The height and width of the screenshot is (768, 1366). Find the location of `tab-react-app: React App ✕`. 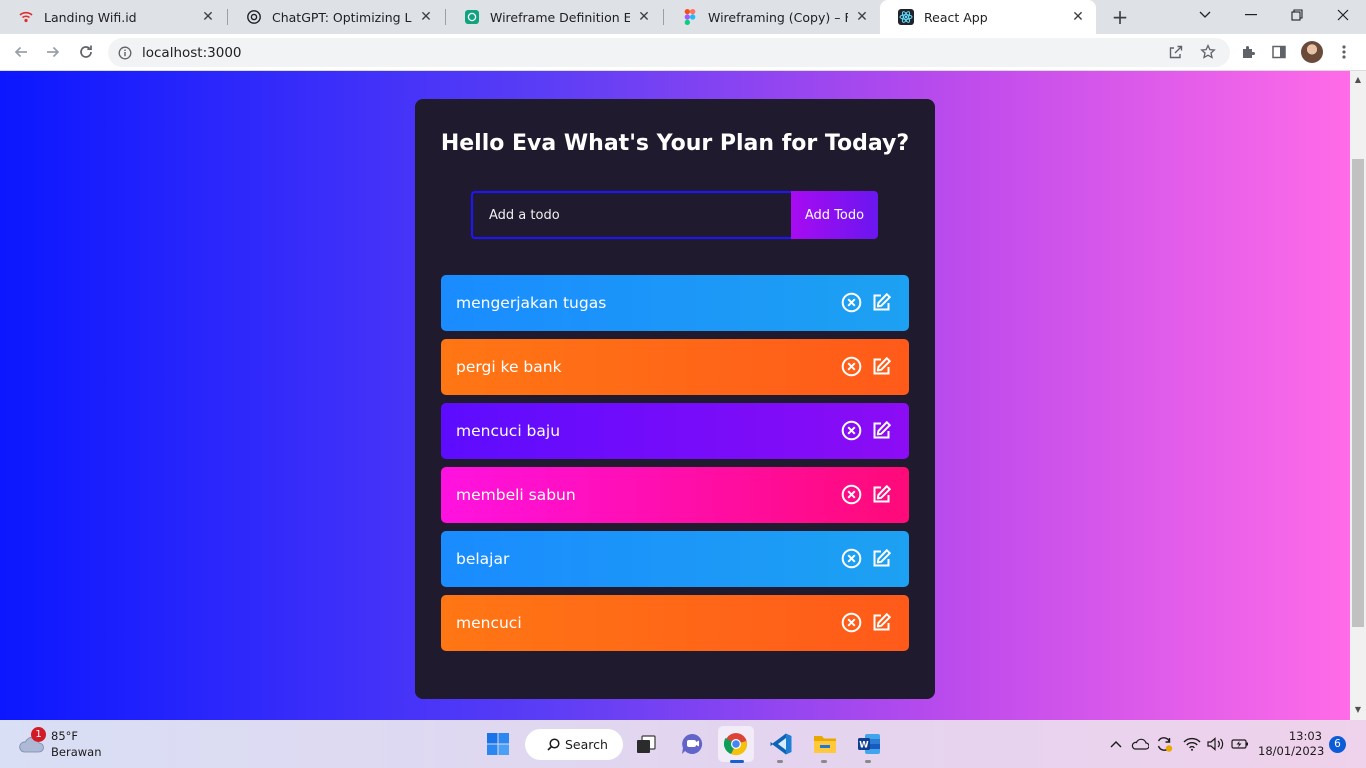

tab-react-app: React App ✕ is located at coordinates (988, 17).